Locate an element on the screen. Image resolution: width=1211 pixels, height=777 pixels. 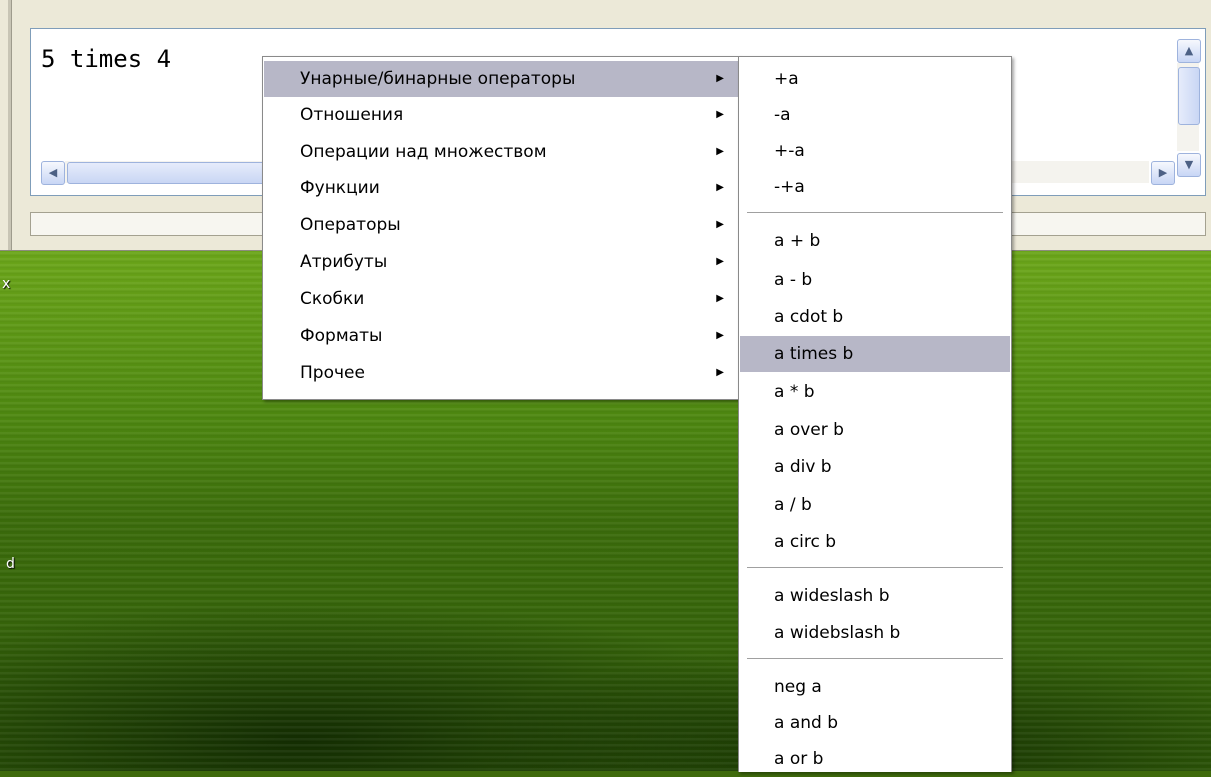
formula-text: 5 times 4 is located at coordinates (106, 59).